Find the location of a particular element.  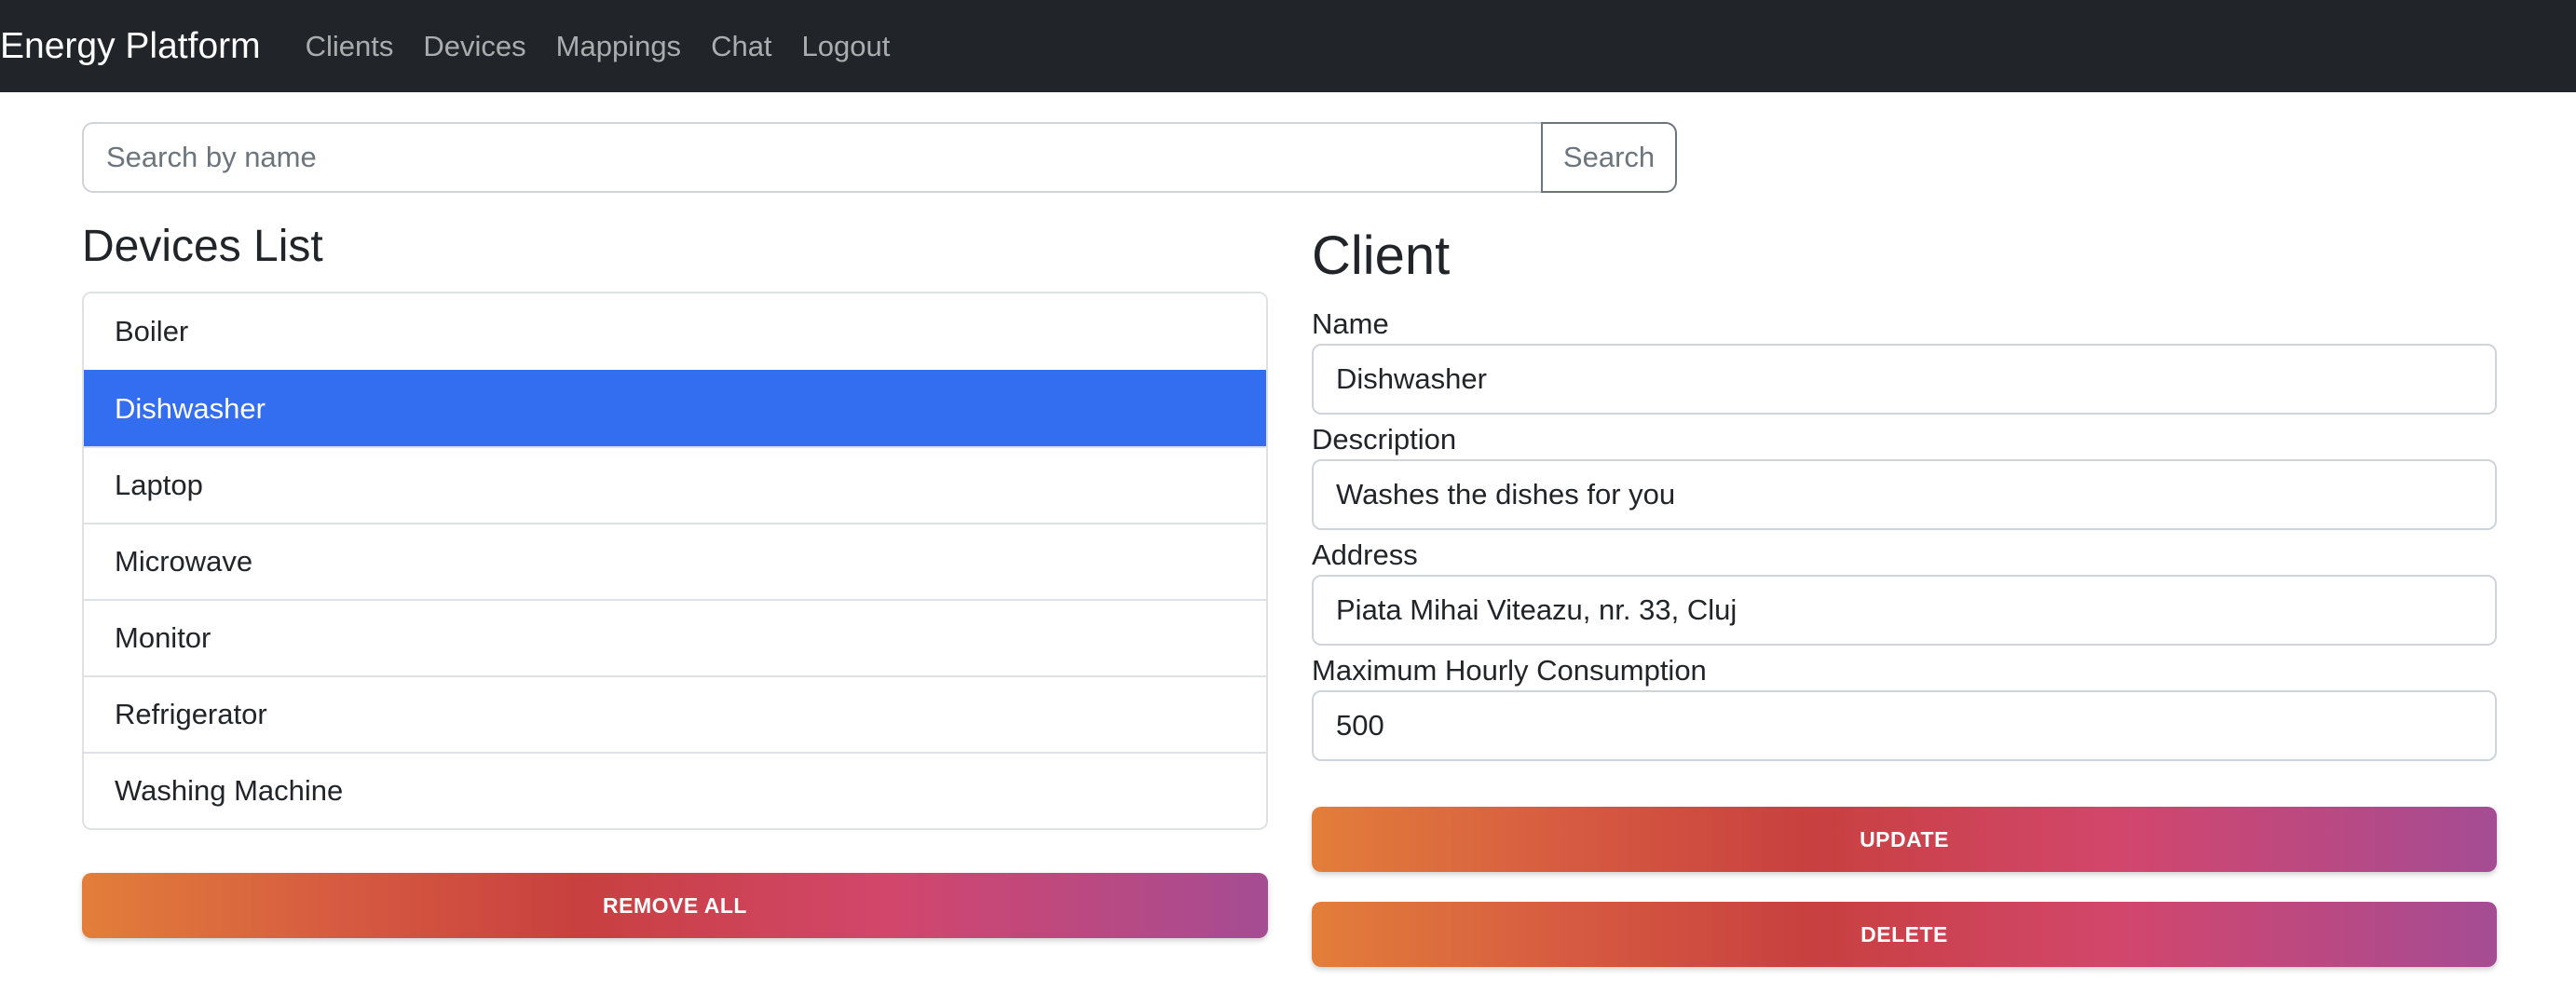

address-field is located at coordinates (1904, 610).